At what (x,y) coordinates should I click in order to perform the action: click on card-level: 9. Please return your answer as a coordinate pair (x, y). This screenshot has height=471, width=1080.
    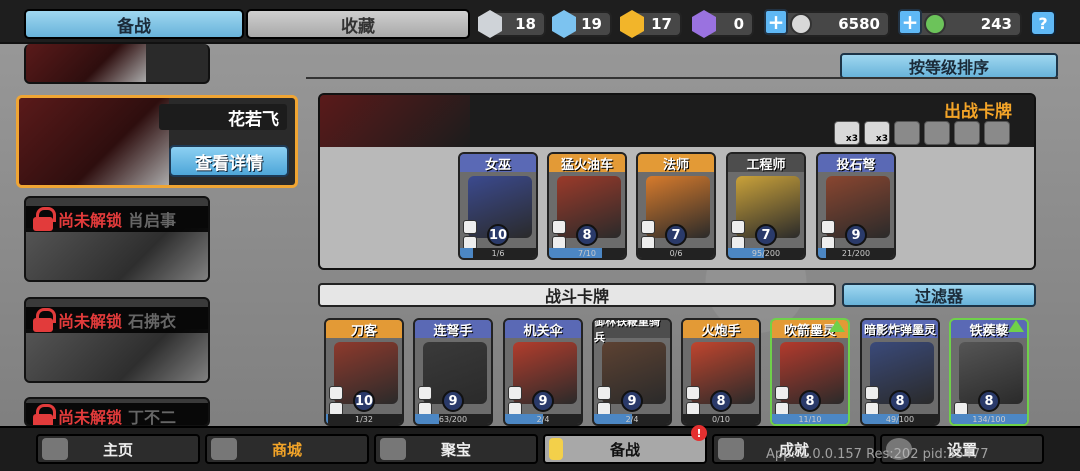
    Looking at the image, I should click on (856, 235).